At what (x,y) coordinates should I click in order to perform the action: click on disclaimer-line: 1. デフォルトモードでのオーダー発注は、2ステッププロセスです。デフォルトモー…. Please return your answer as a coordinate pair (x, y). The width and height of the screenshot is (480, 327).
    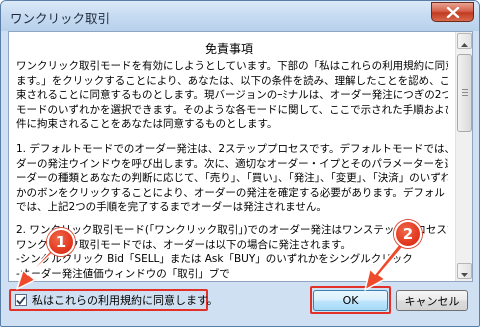
    Looking at the image, I should click on (232, 149).